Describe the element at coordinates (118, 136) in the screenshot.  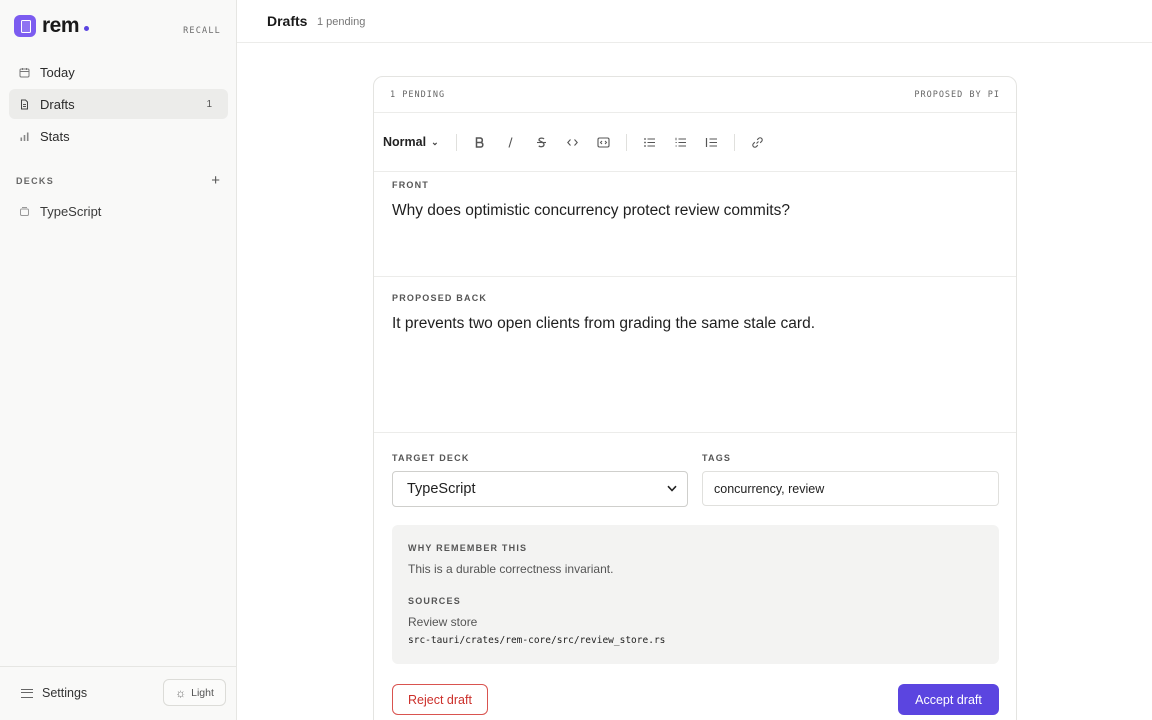
I see `sidebar-item-stats: Stats` at that location.